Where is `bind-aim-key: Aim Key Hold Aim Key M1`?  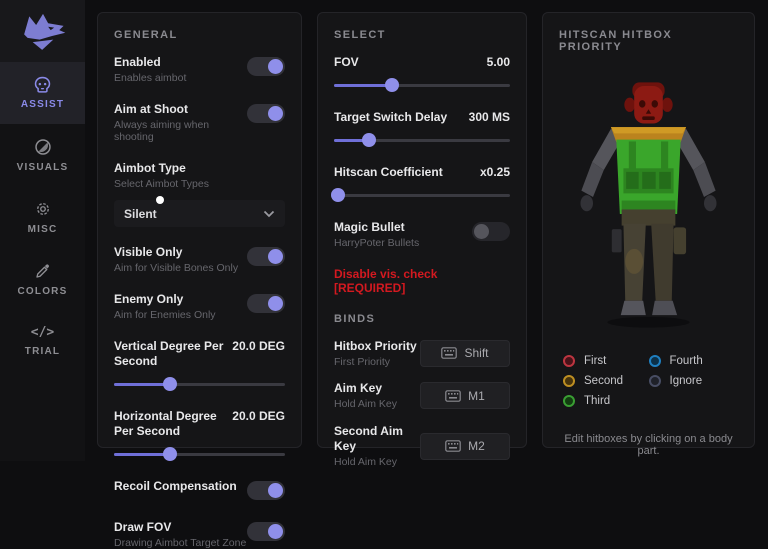
bind-aim-key: Aim Key Hold Aim Key M1 is located at coordinates (422, 396).